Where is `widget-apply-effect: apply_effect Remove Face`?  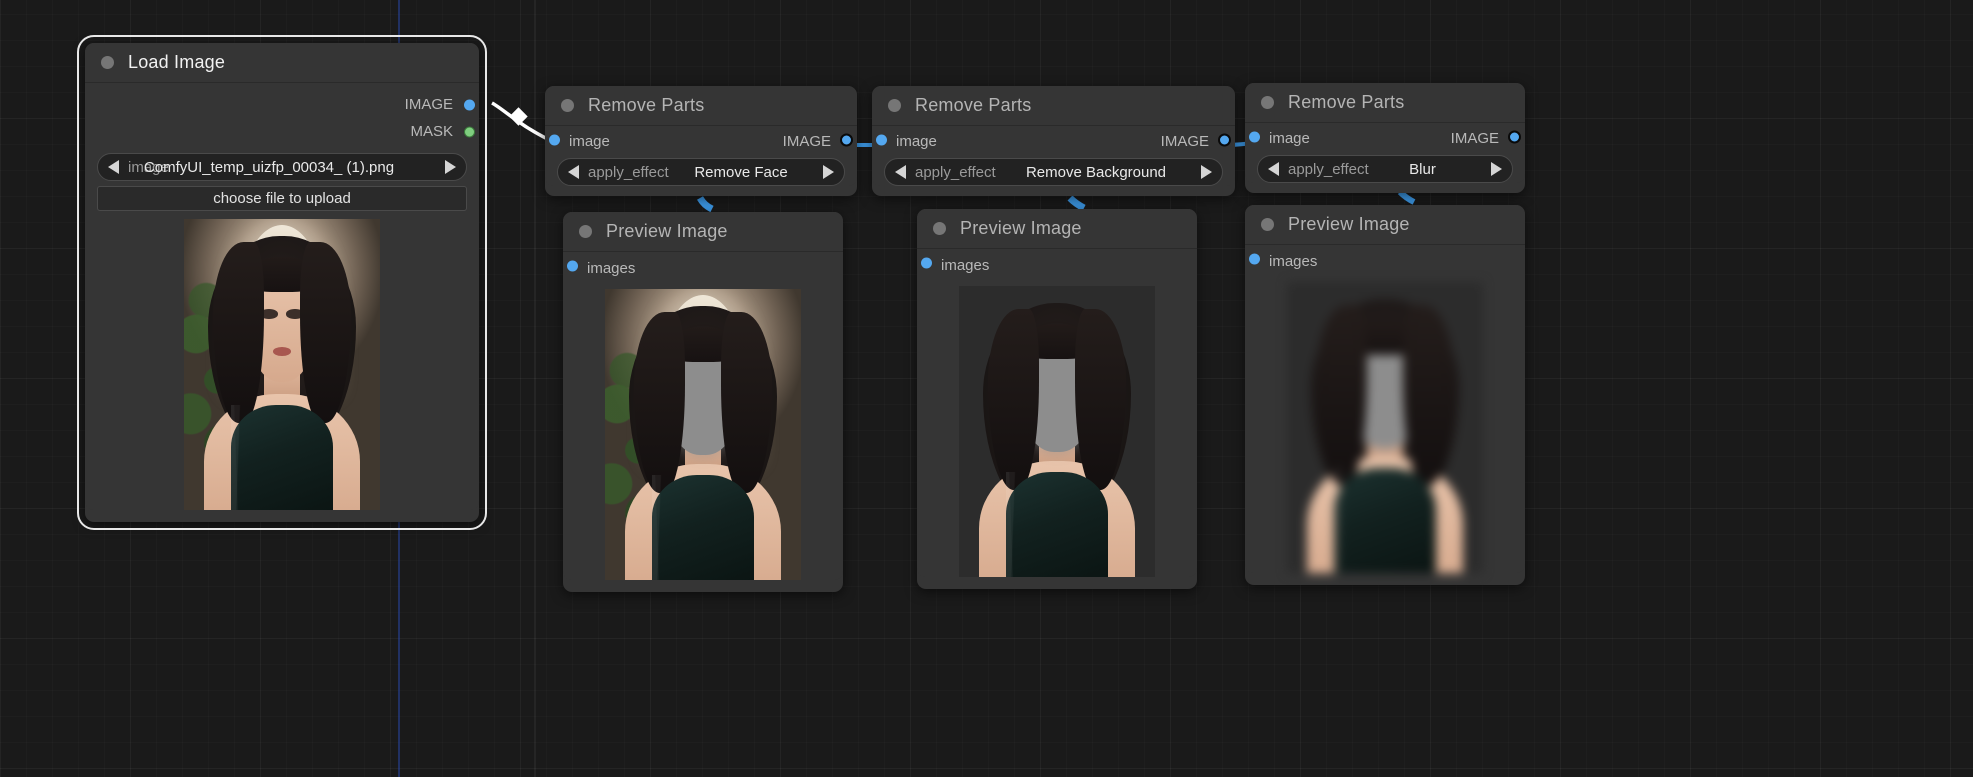 widget-apply-effect: apply_effect Remove Face is located at coordinates (701, 172).